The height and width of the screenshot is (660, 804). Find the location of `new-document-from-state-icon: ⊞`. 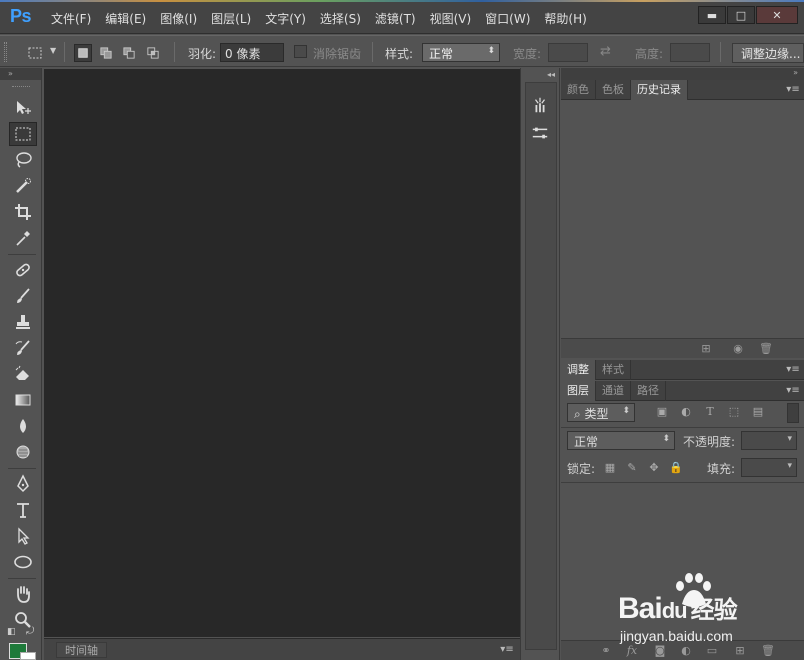

new-document-from-state-icon: ⊞ is located at coordinates (706, 349).